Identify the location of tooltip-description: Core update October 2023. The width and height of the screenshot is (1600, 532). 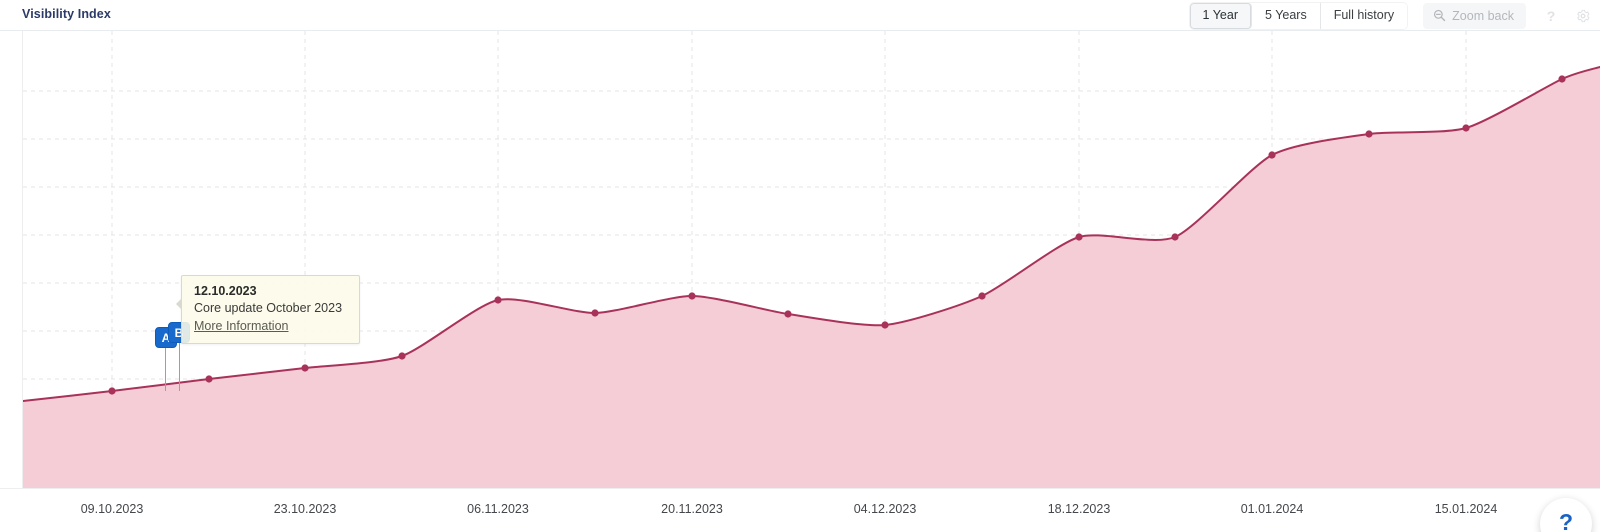
(268, 308).